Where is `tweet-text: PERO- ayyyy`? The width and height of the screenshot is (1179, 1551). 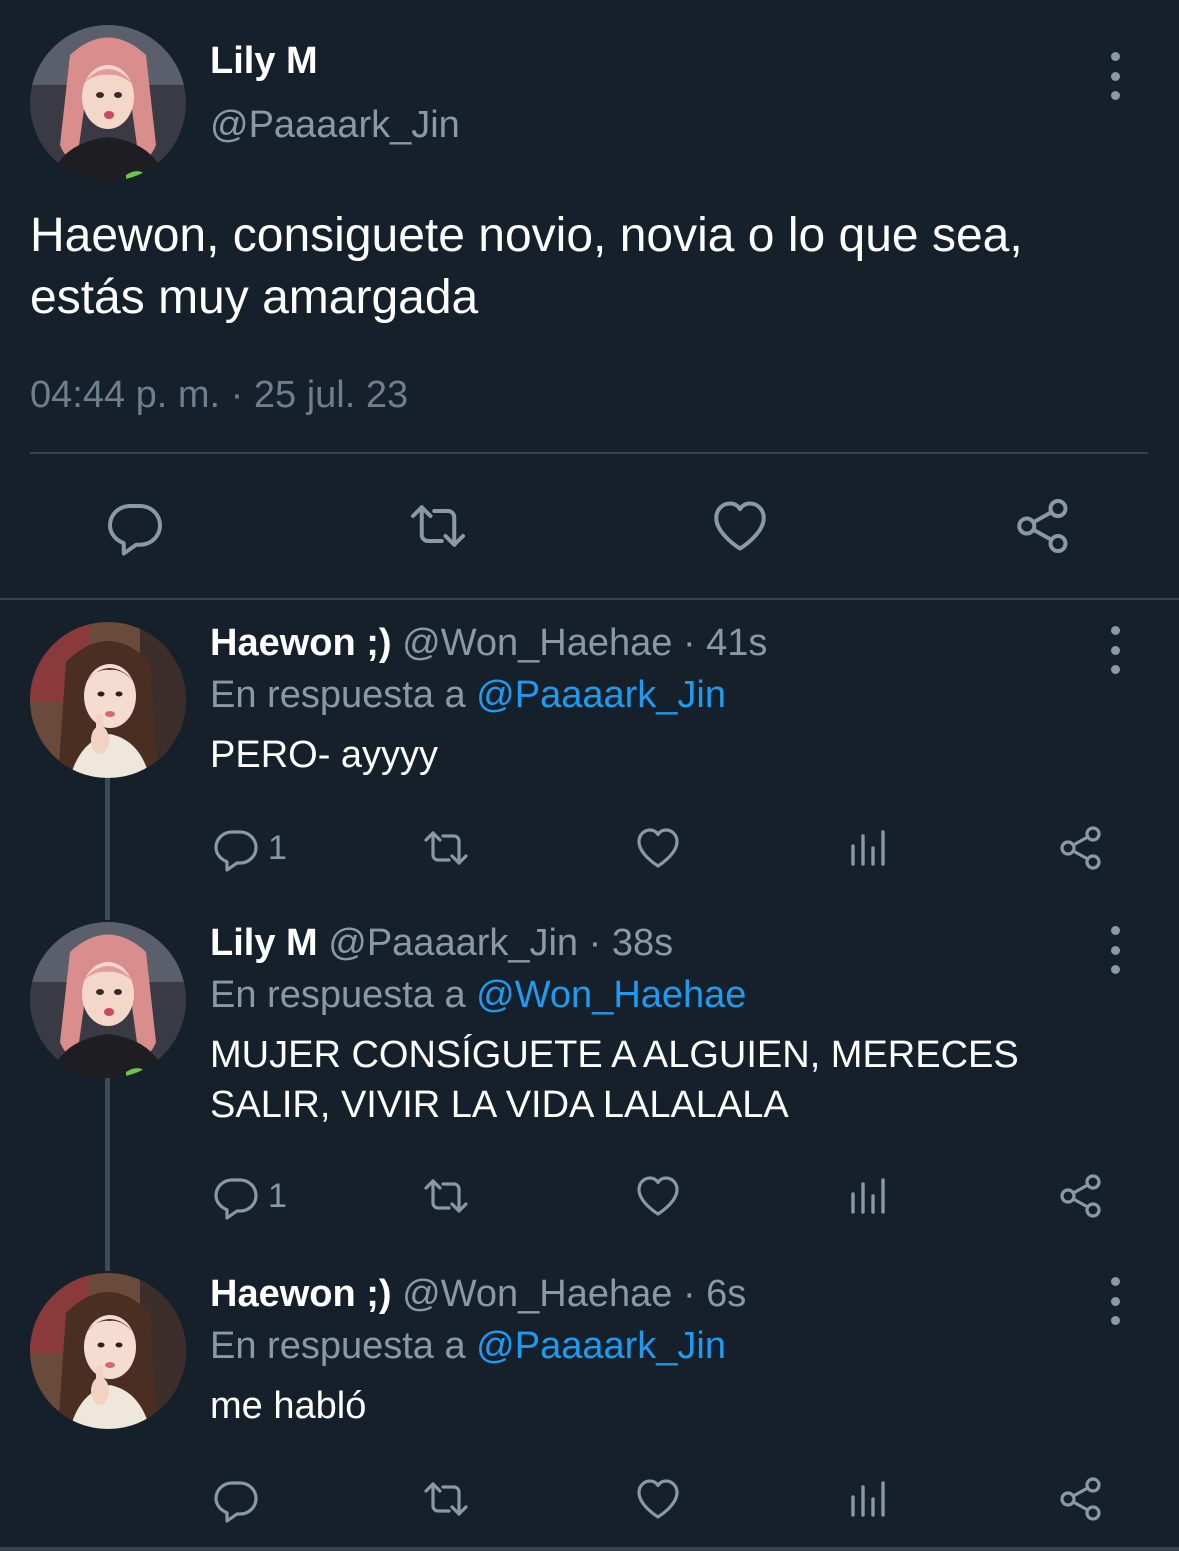 tweet-text: PERO- ayyyy is located at coordinates (324, 755).